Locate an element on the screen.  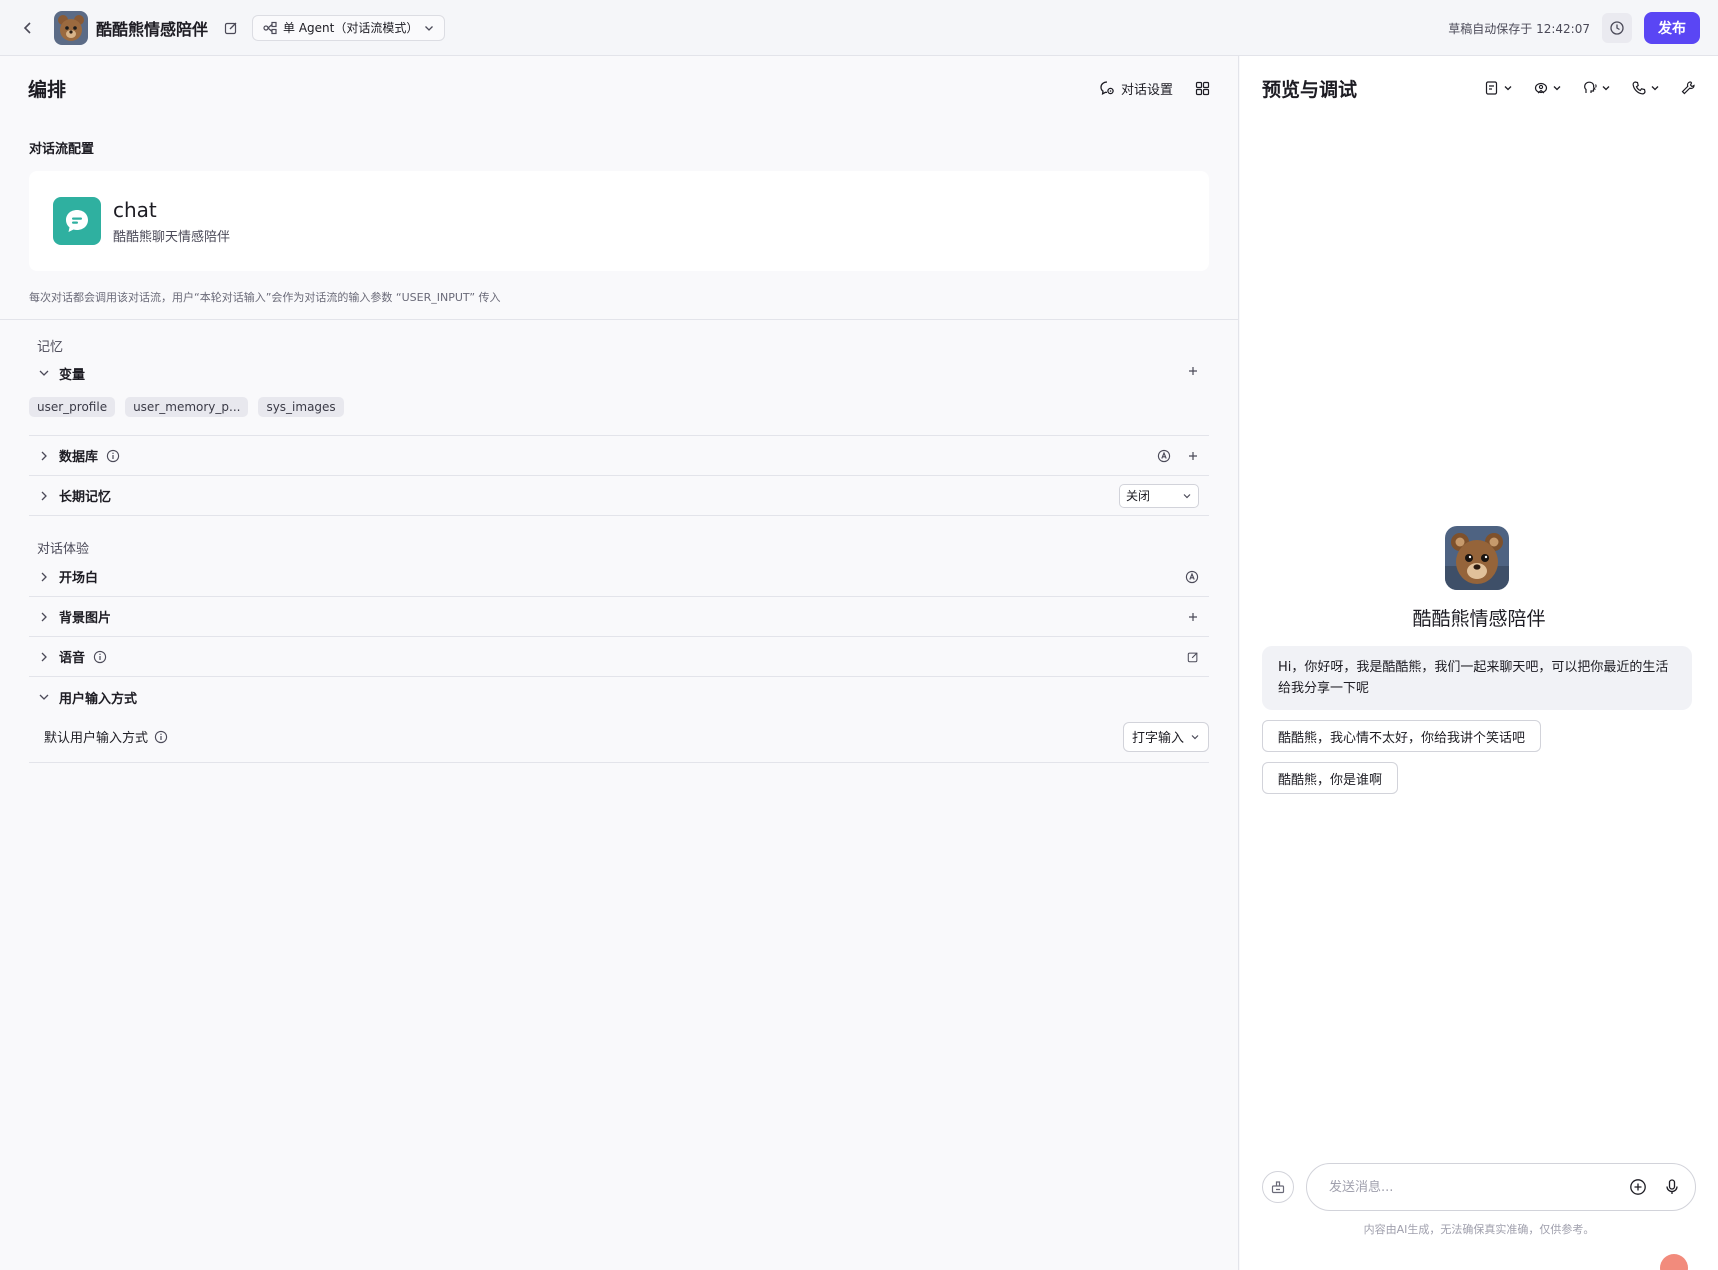
workflow-icon is located at coordinates (270, 27).